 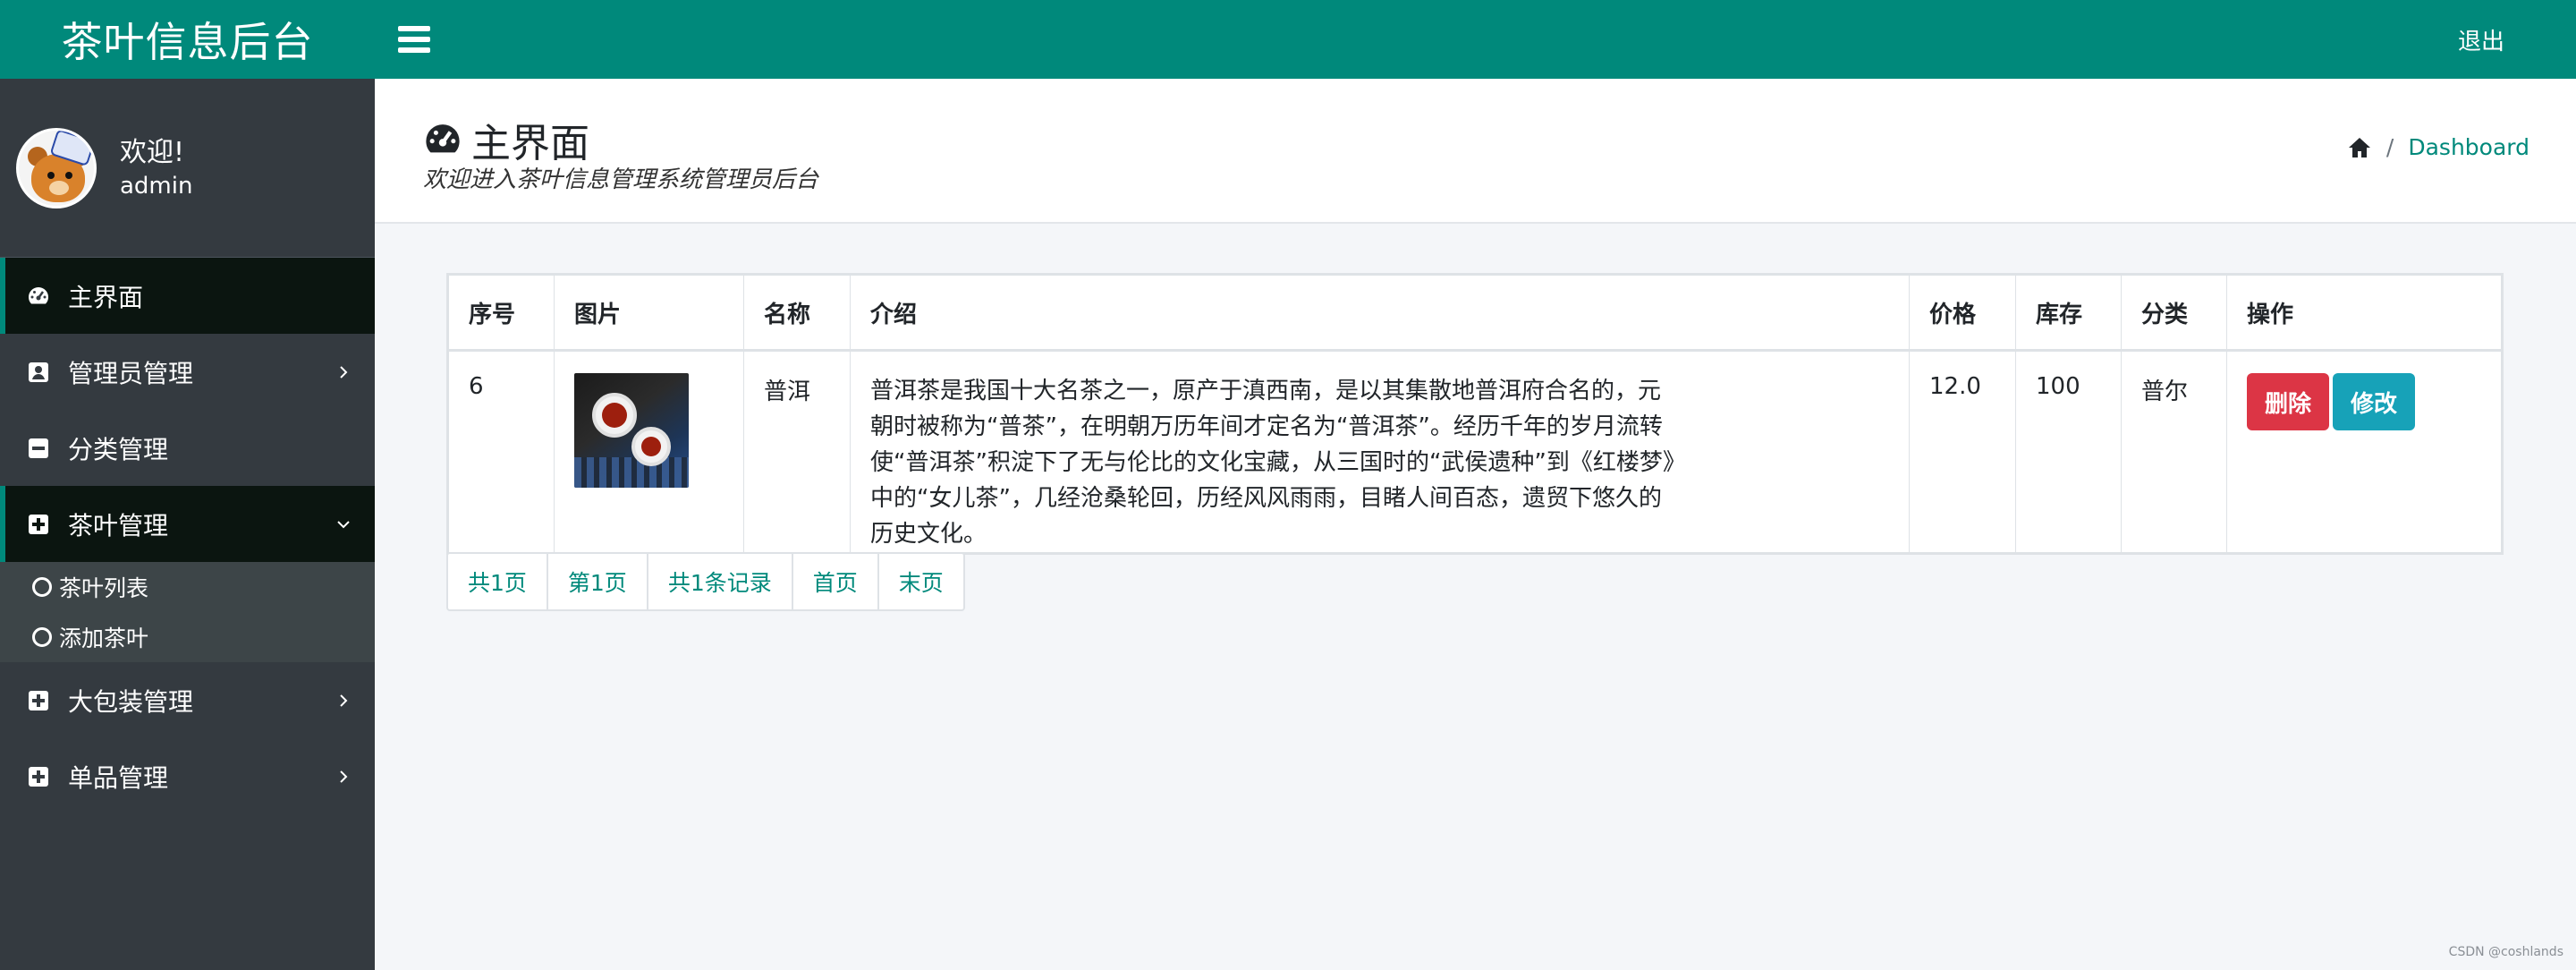 What do you see at coordinates (530, 143) in the screenshot?
I see `page-title-text: 主界面` at bounding box center [530, 143].